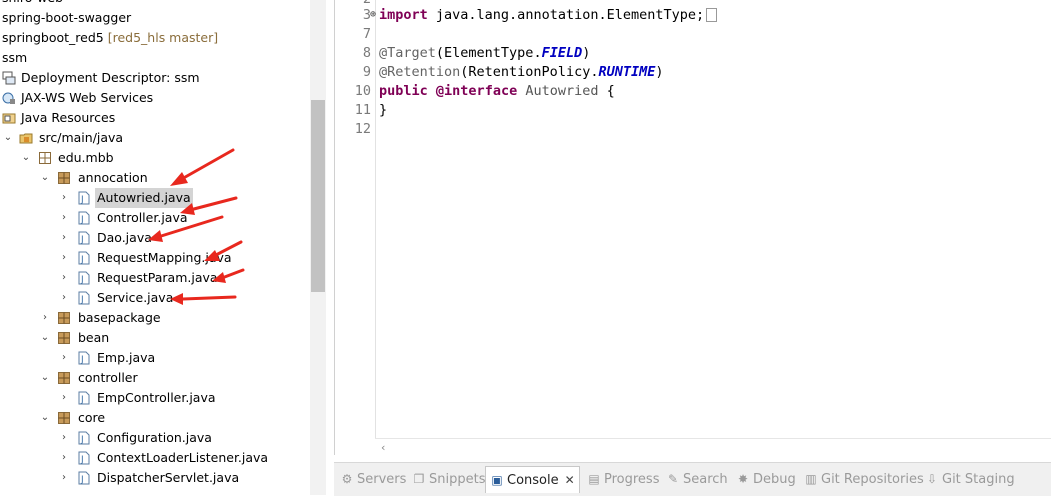 This screenshot has width=1051, height=496. What do you see at coordinates (318, 196) in the screenshot?
I see `scrollbar-thumb` at bounding box center [318, 196].